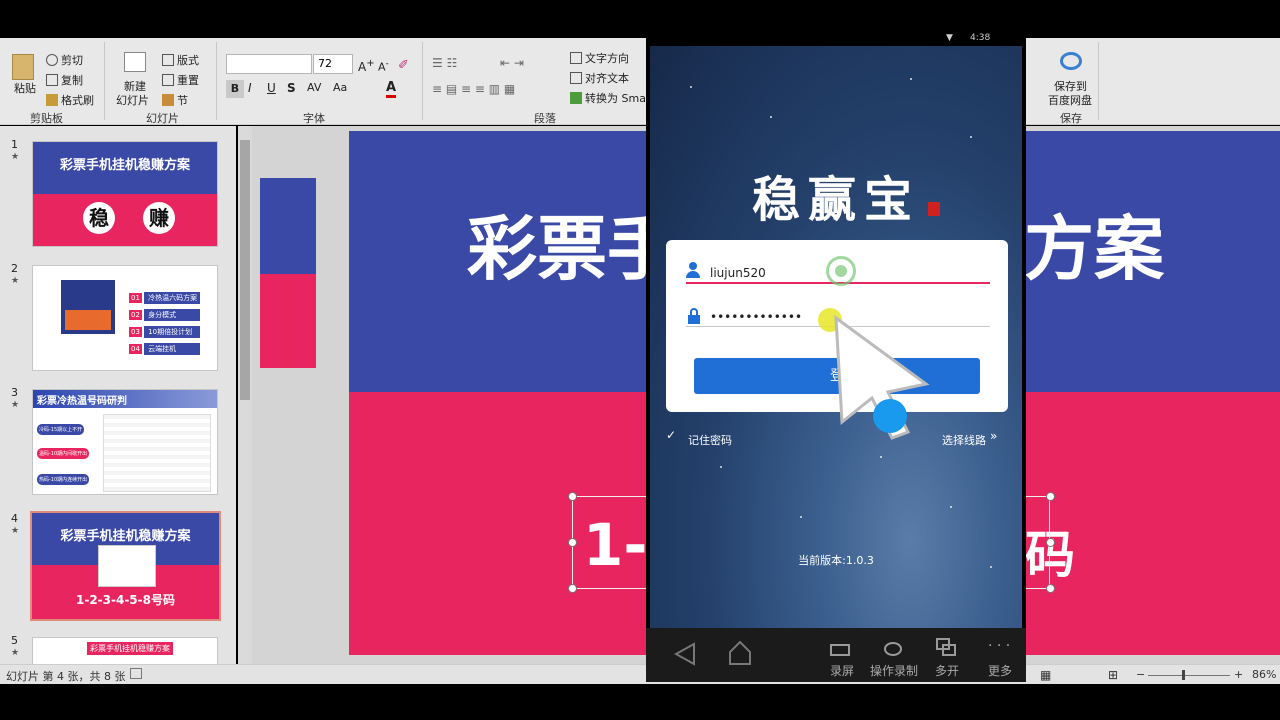  Describe the element at coordinates (882, 377) in the screenshot. I see `mouse-cursor-icon` at that location.